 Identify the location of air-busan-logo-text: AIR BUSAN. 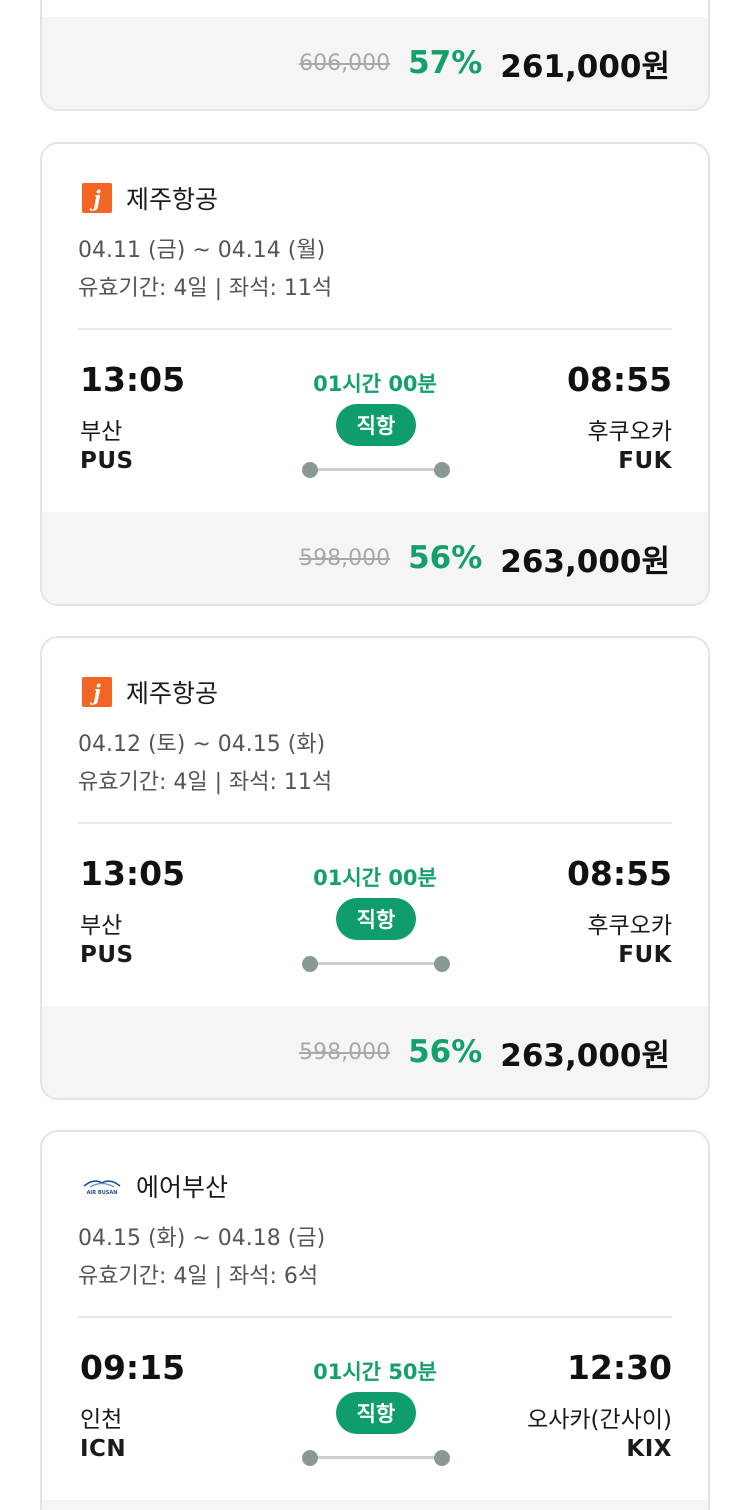
(102, 1193).